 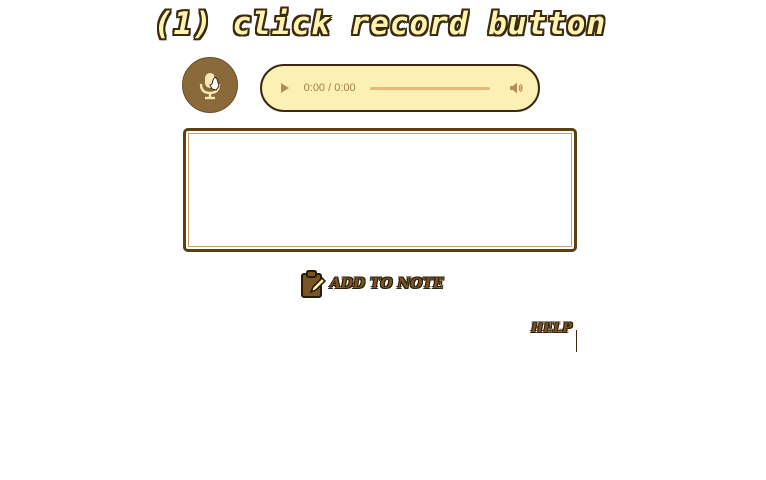 What do you see at coordinates (387, 284) in the screenshot?
I see `add-to-note-label: ADD TO NOTE` at bounding box center [387, 284].